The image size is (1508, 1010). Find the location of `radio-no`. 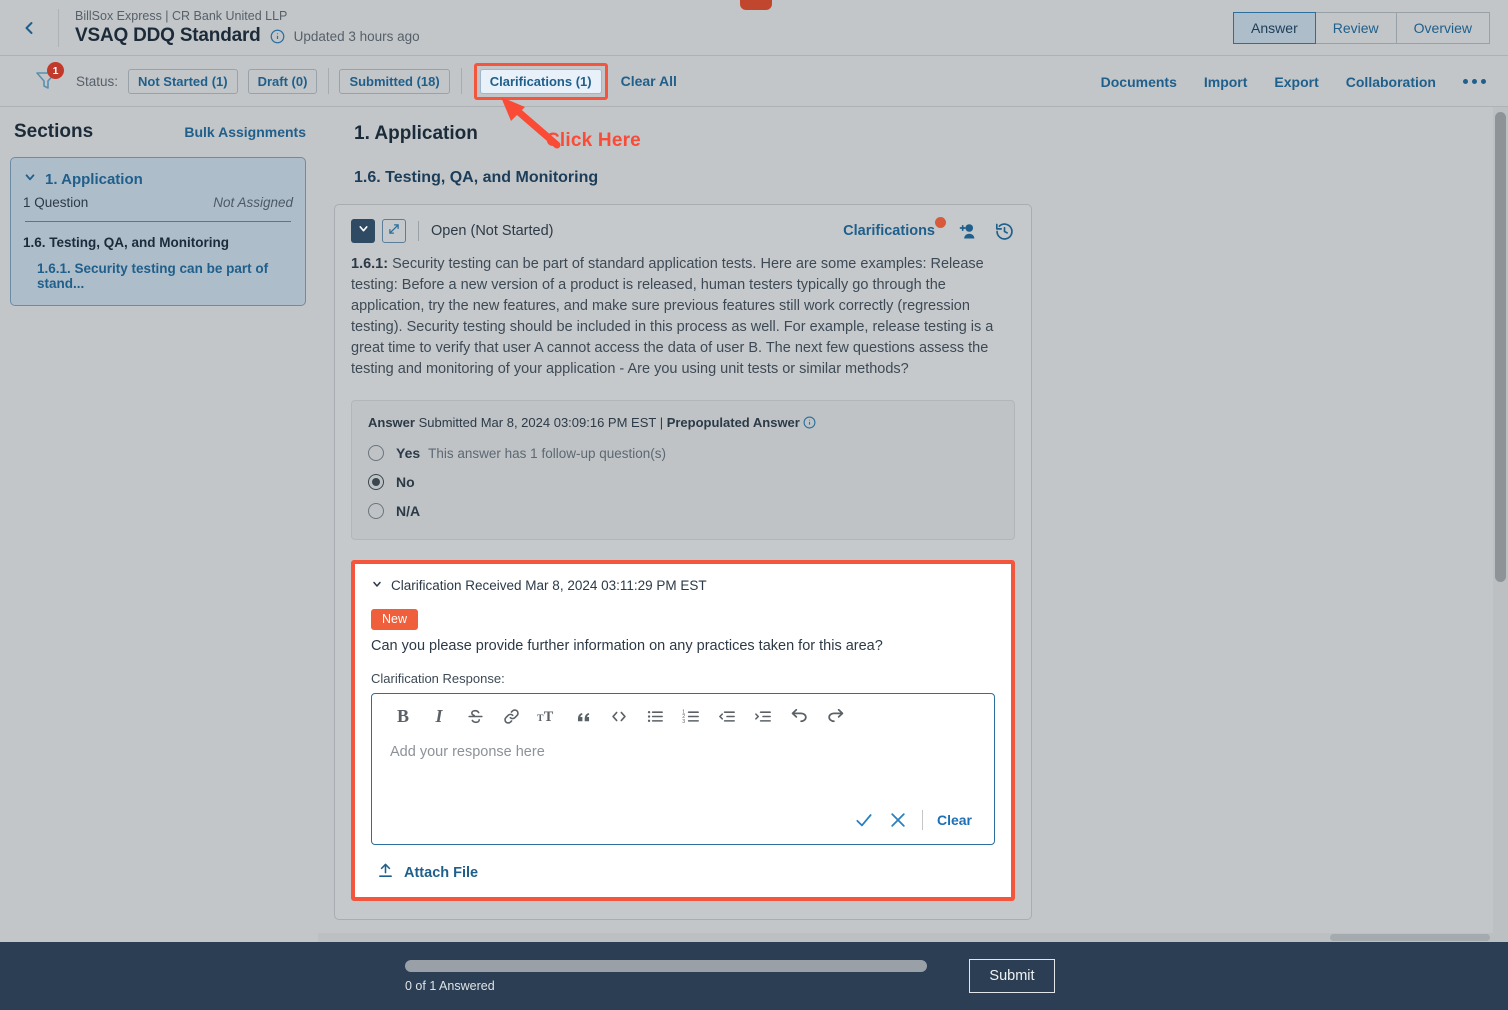

radio-no is located at coordinates (376, 482).